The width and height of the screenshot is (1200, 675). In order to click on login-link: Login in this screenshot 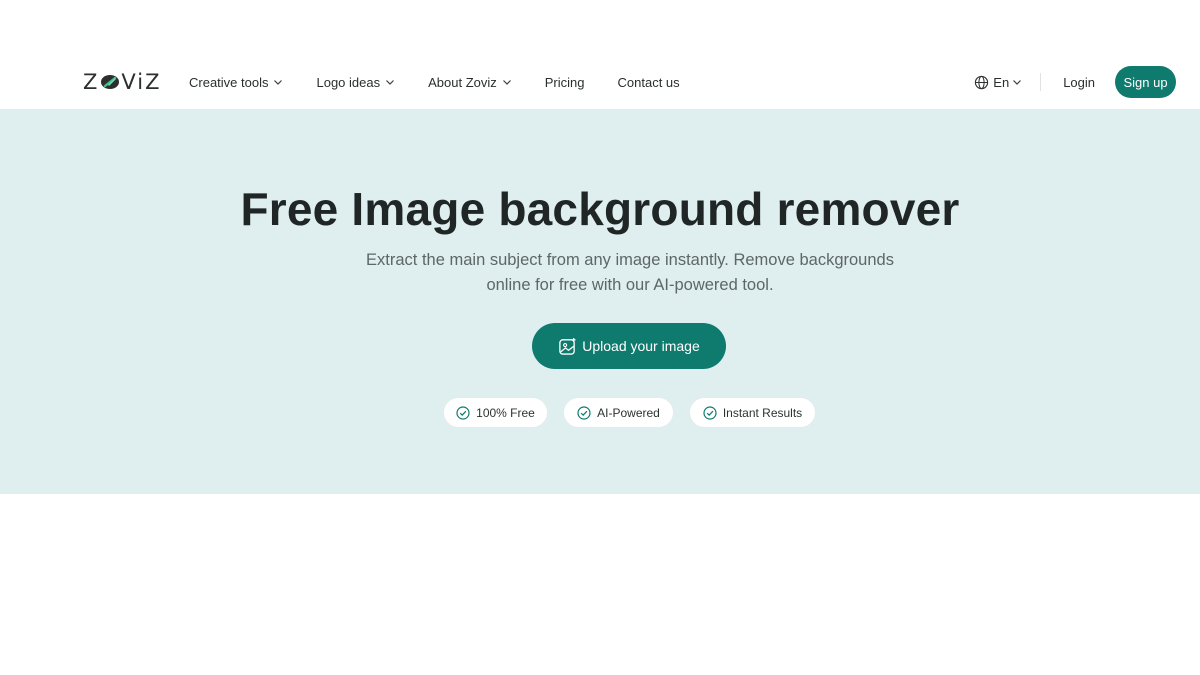, I will do `click(1079, 82)`.